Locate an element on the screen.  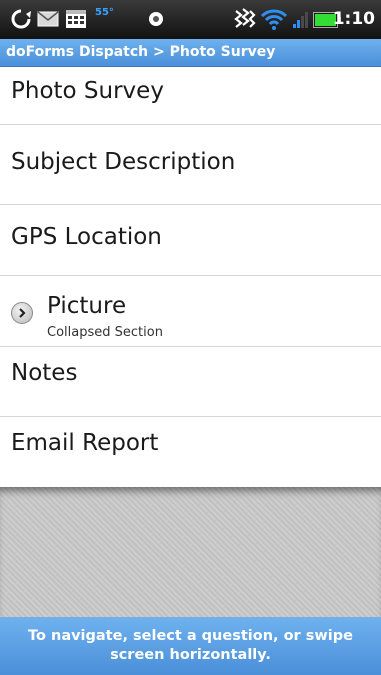
mail-icon is located at coordinates (48, 19).